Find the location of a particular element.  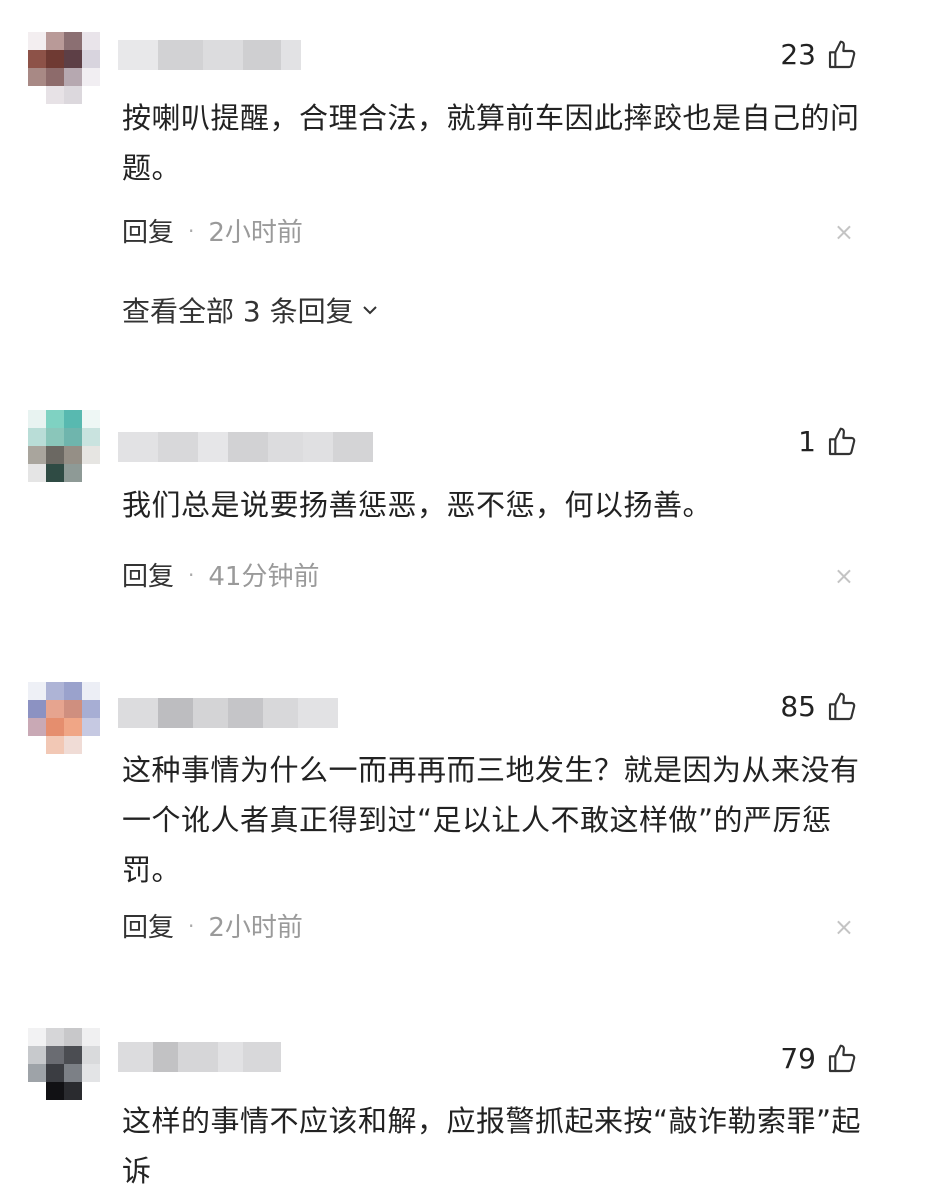

comment-text: 按喇叭提醒，合理合法，就算前车因此摔跤也是自己的问题。 is located at coordinates (491, 143).